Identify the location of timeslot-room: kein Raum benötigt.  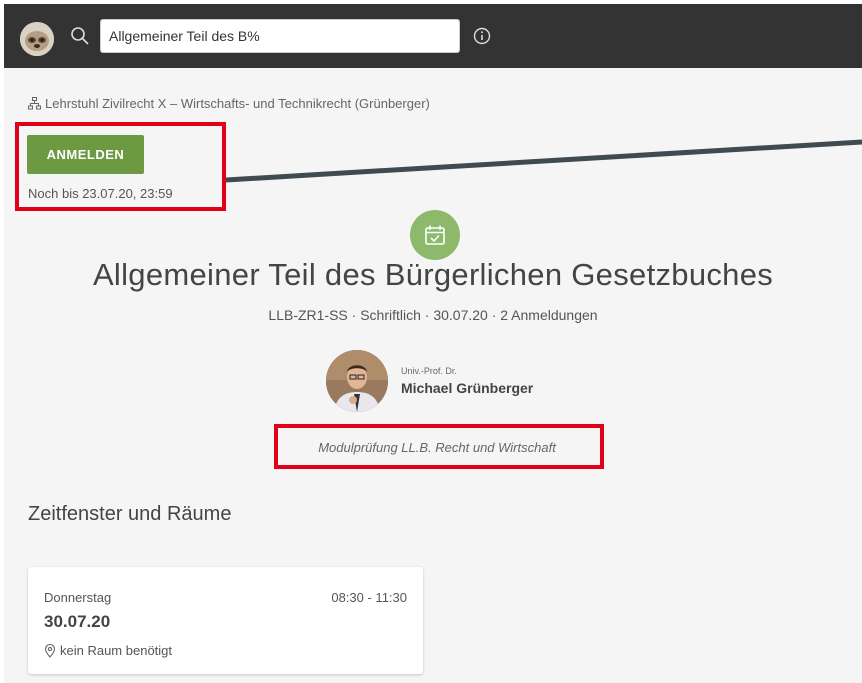
(108, 650).